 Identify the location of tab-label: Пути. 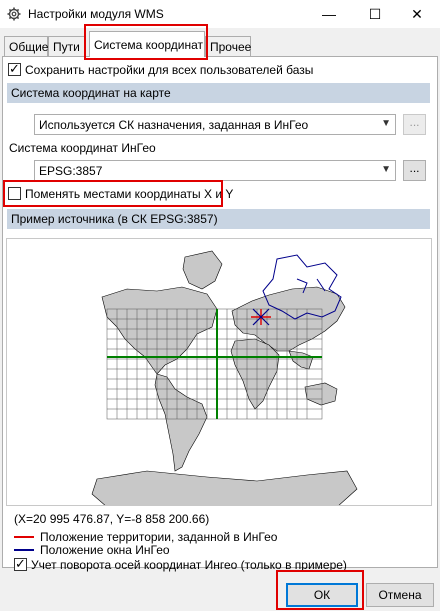
(66, 47).